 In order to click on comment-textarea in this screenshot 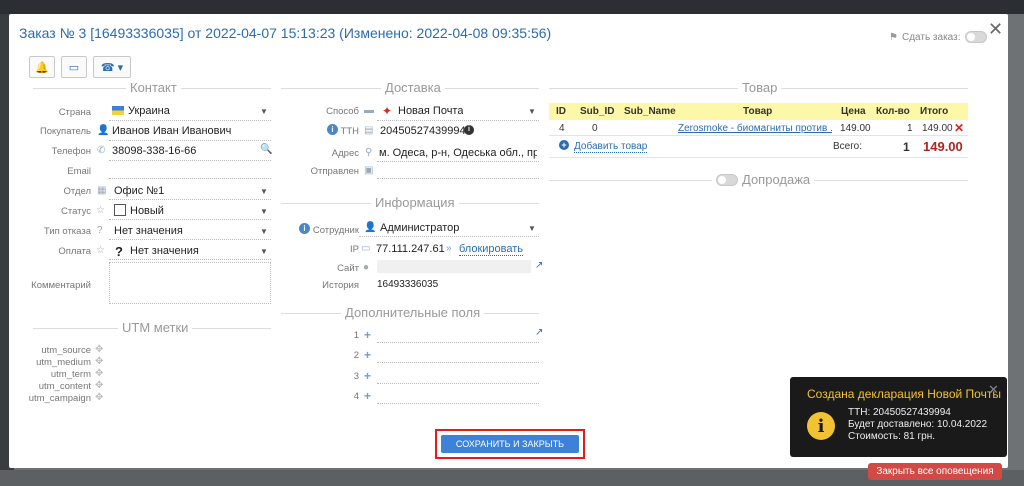, I will do `click(190, 283)`.